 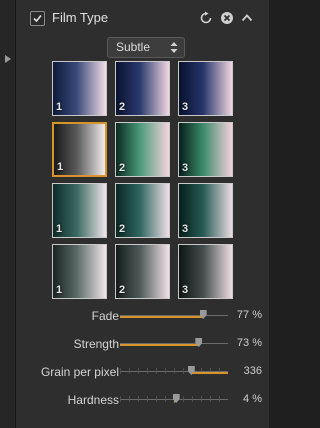 What do you see at coordinates (96, 344) in the screenshot?
I see `slider-label: Strength` at bounding box center [96, 344].